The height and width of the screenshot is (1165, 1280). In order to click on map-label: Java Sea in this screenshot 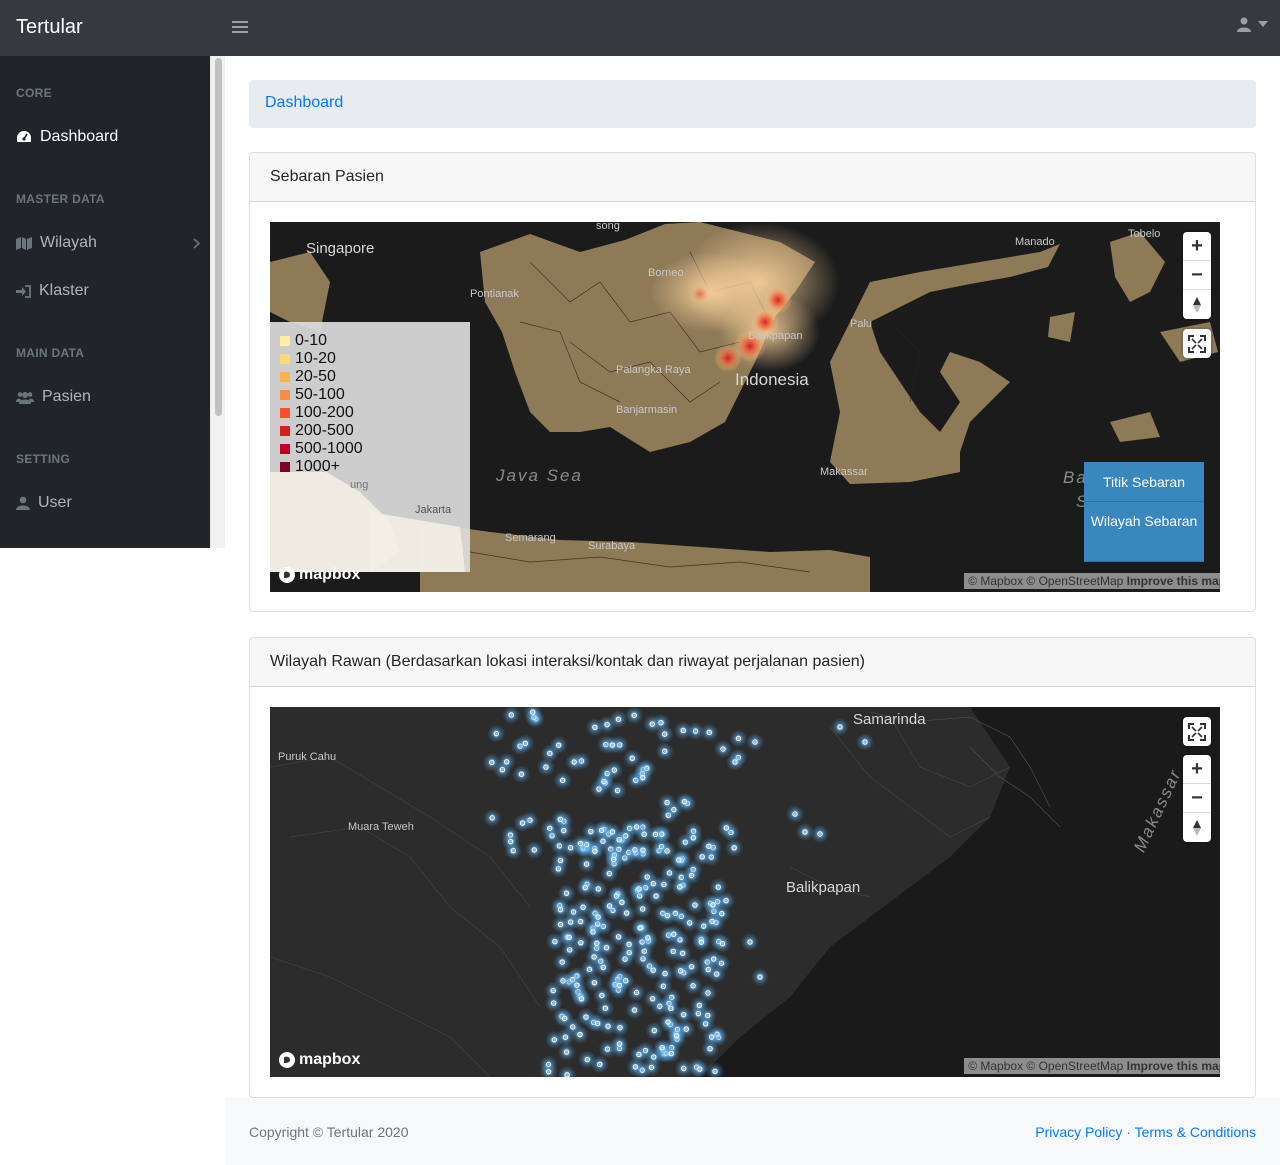, I will do `click(539, 475)`.